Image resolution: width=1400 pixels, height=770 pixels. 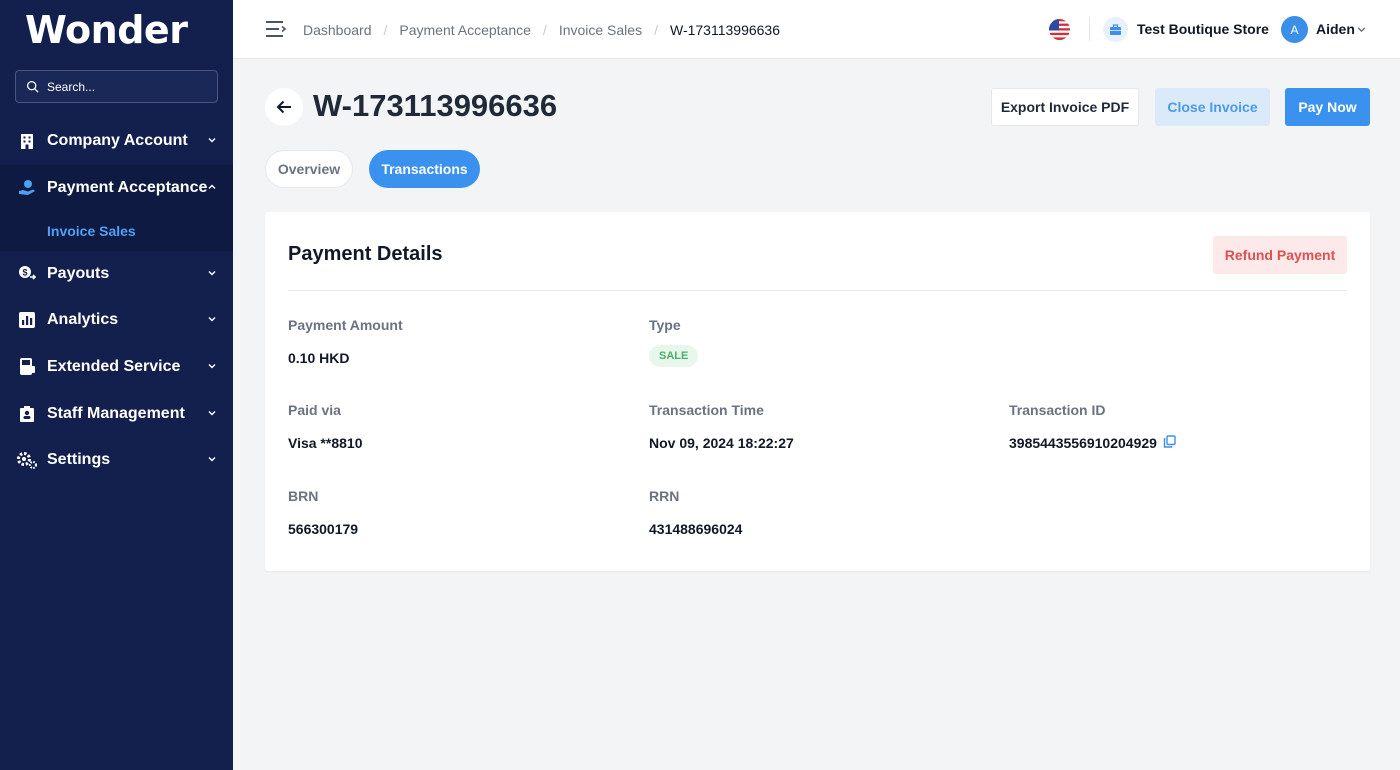 I want to click on tab-overview: Overview, so click(x=309, y=169).